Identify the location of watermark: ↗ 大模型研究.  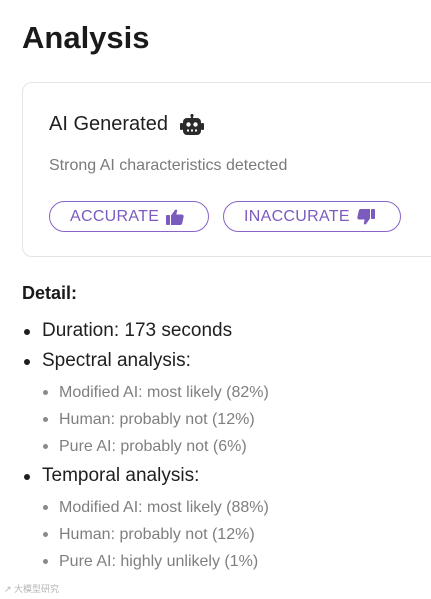
(32, 589).